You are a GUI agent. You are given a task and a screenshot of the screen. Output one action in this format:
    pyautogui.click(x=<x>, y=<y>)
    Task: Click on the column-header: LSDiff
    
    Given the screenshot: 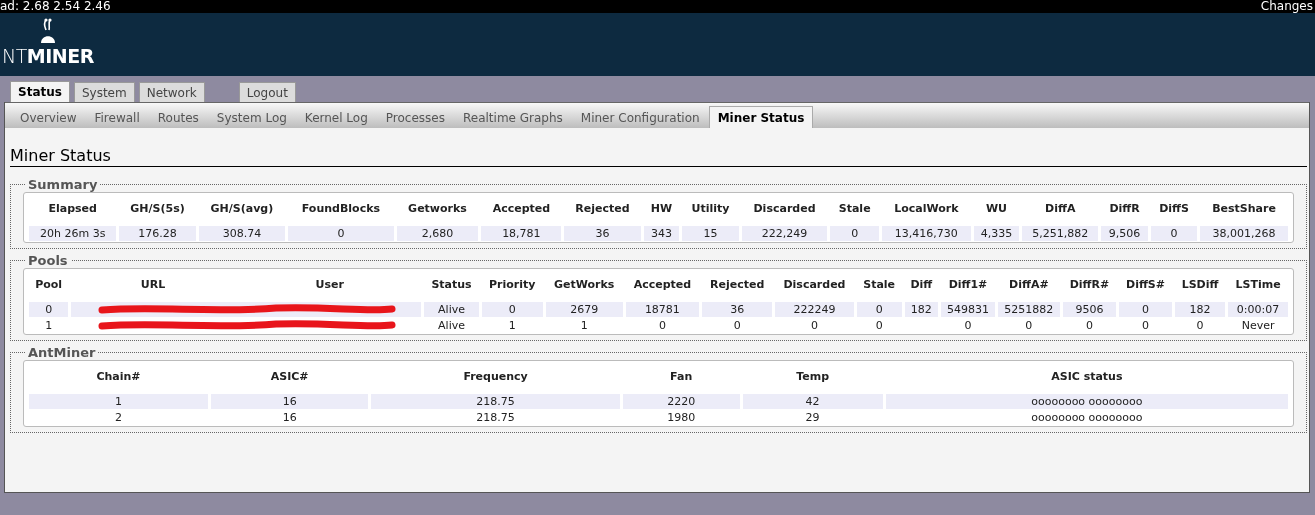 What is the action you would take?
    pyautogui.click(x=1200, y=285)
    